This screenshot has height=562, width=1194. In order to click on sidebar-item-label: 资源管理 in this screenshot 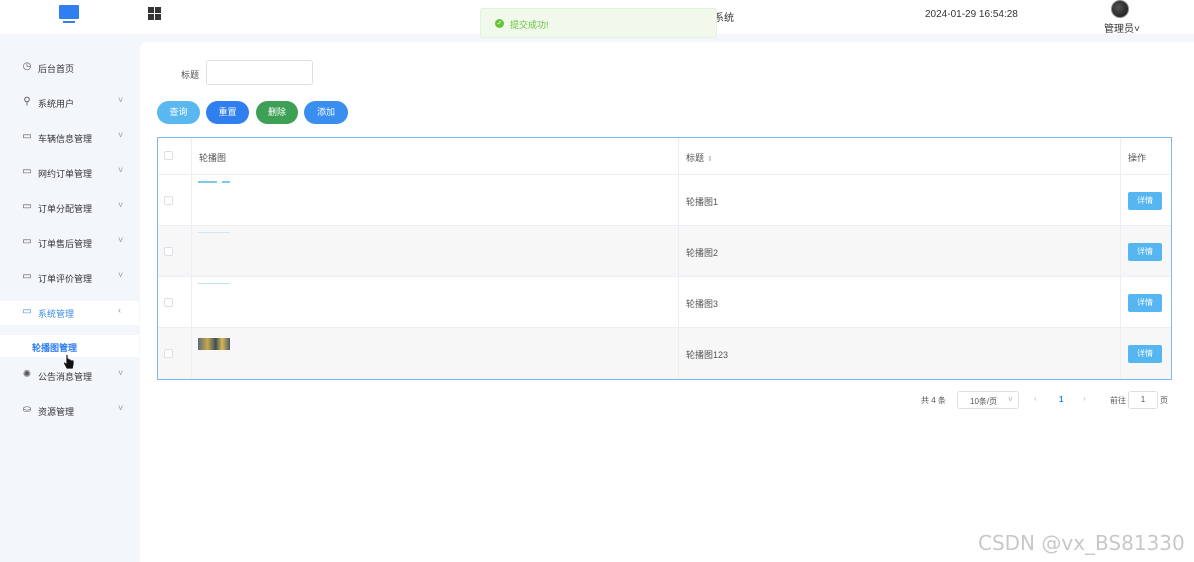, I will do `click(56, 412)`.